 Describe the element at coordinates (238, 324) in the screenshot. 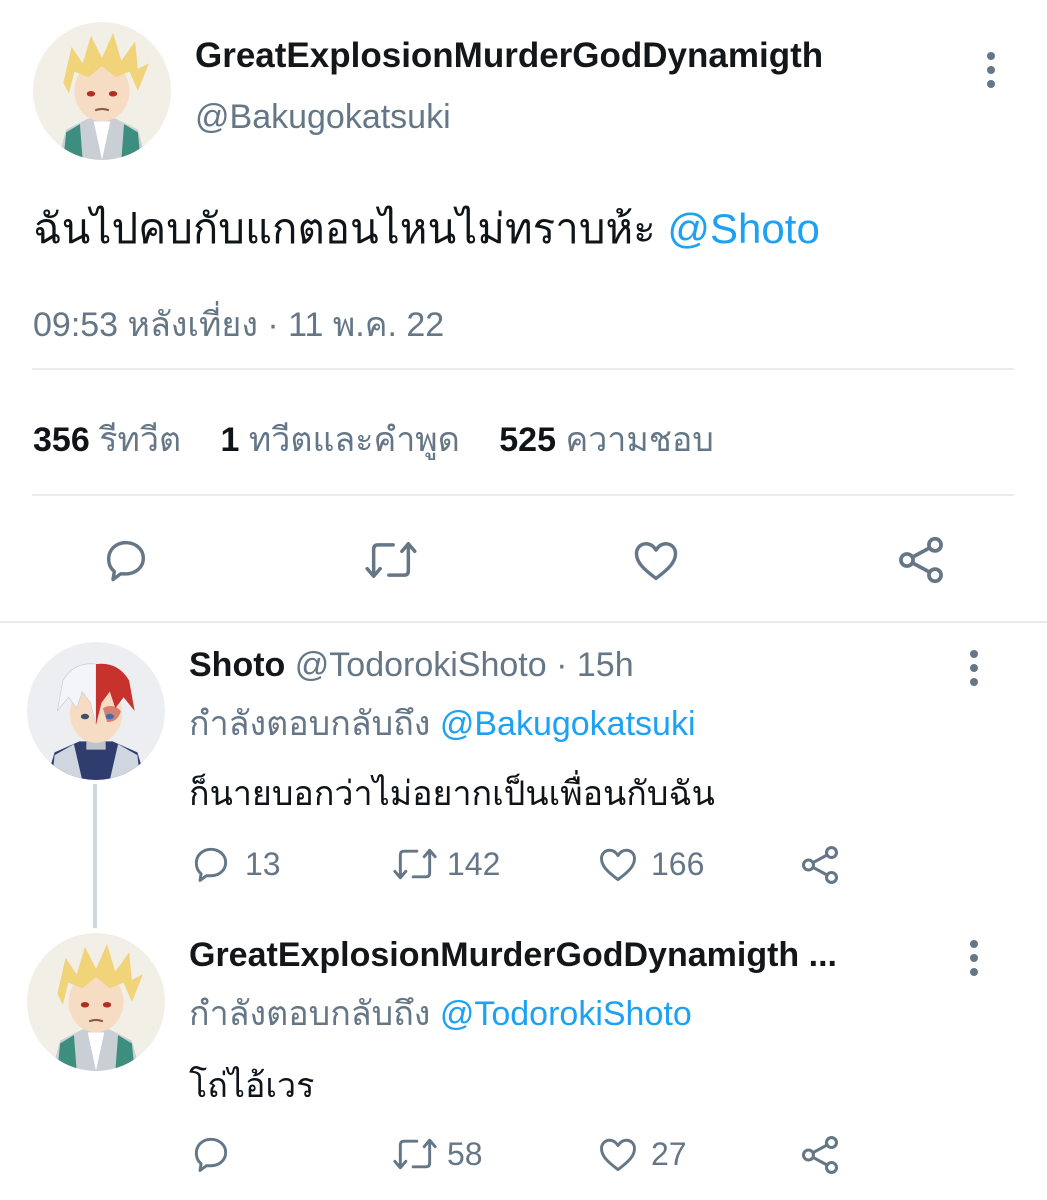

I see `tweet-timestamp: 09:53 หลังเที่ยง · 11 พ.ค. 22` at that location.